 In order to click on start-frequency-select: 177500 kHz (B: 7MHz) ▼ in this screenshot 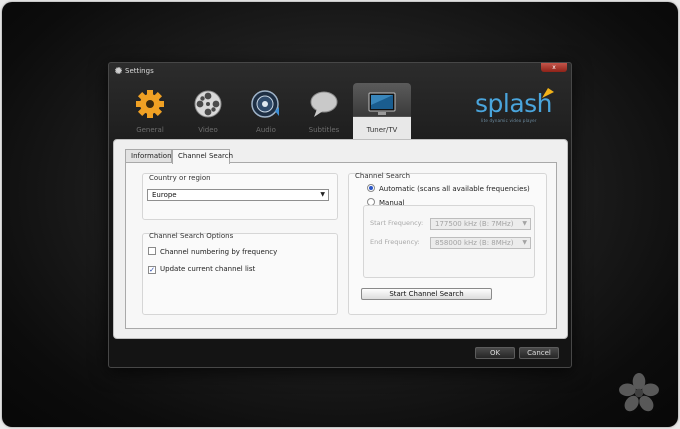, I will do `click(480, 224)`.